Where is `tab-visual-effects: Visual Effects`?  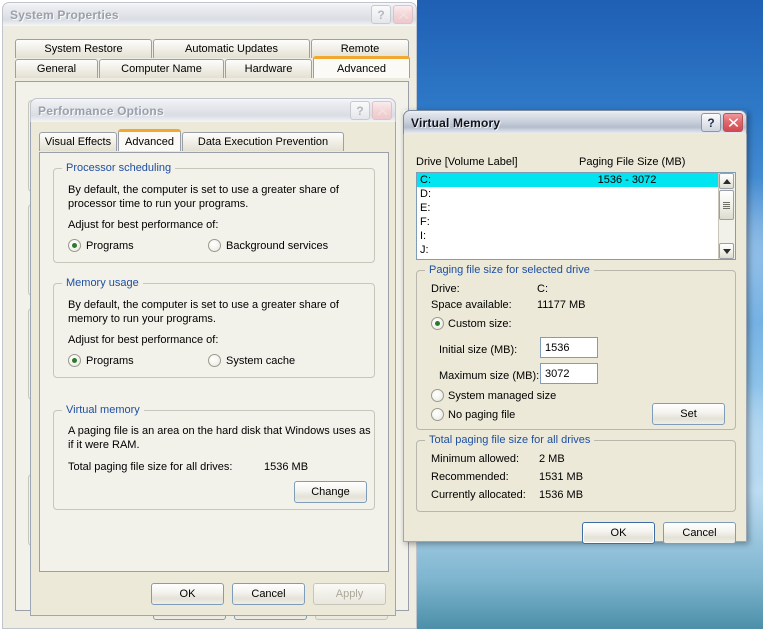 tab-visual-effects: Visual Effects is located at coordinates (78, 141).